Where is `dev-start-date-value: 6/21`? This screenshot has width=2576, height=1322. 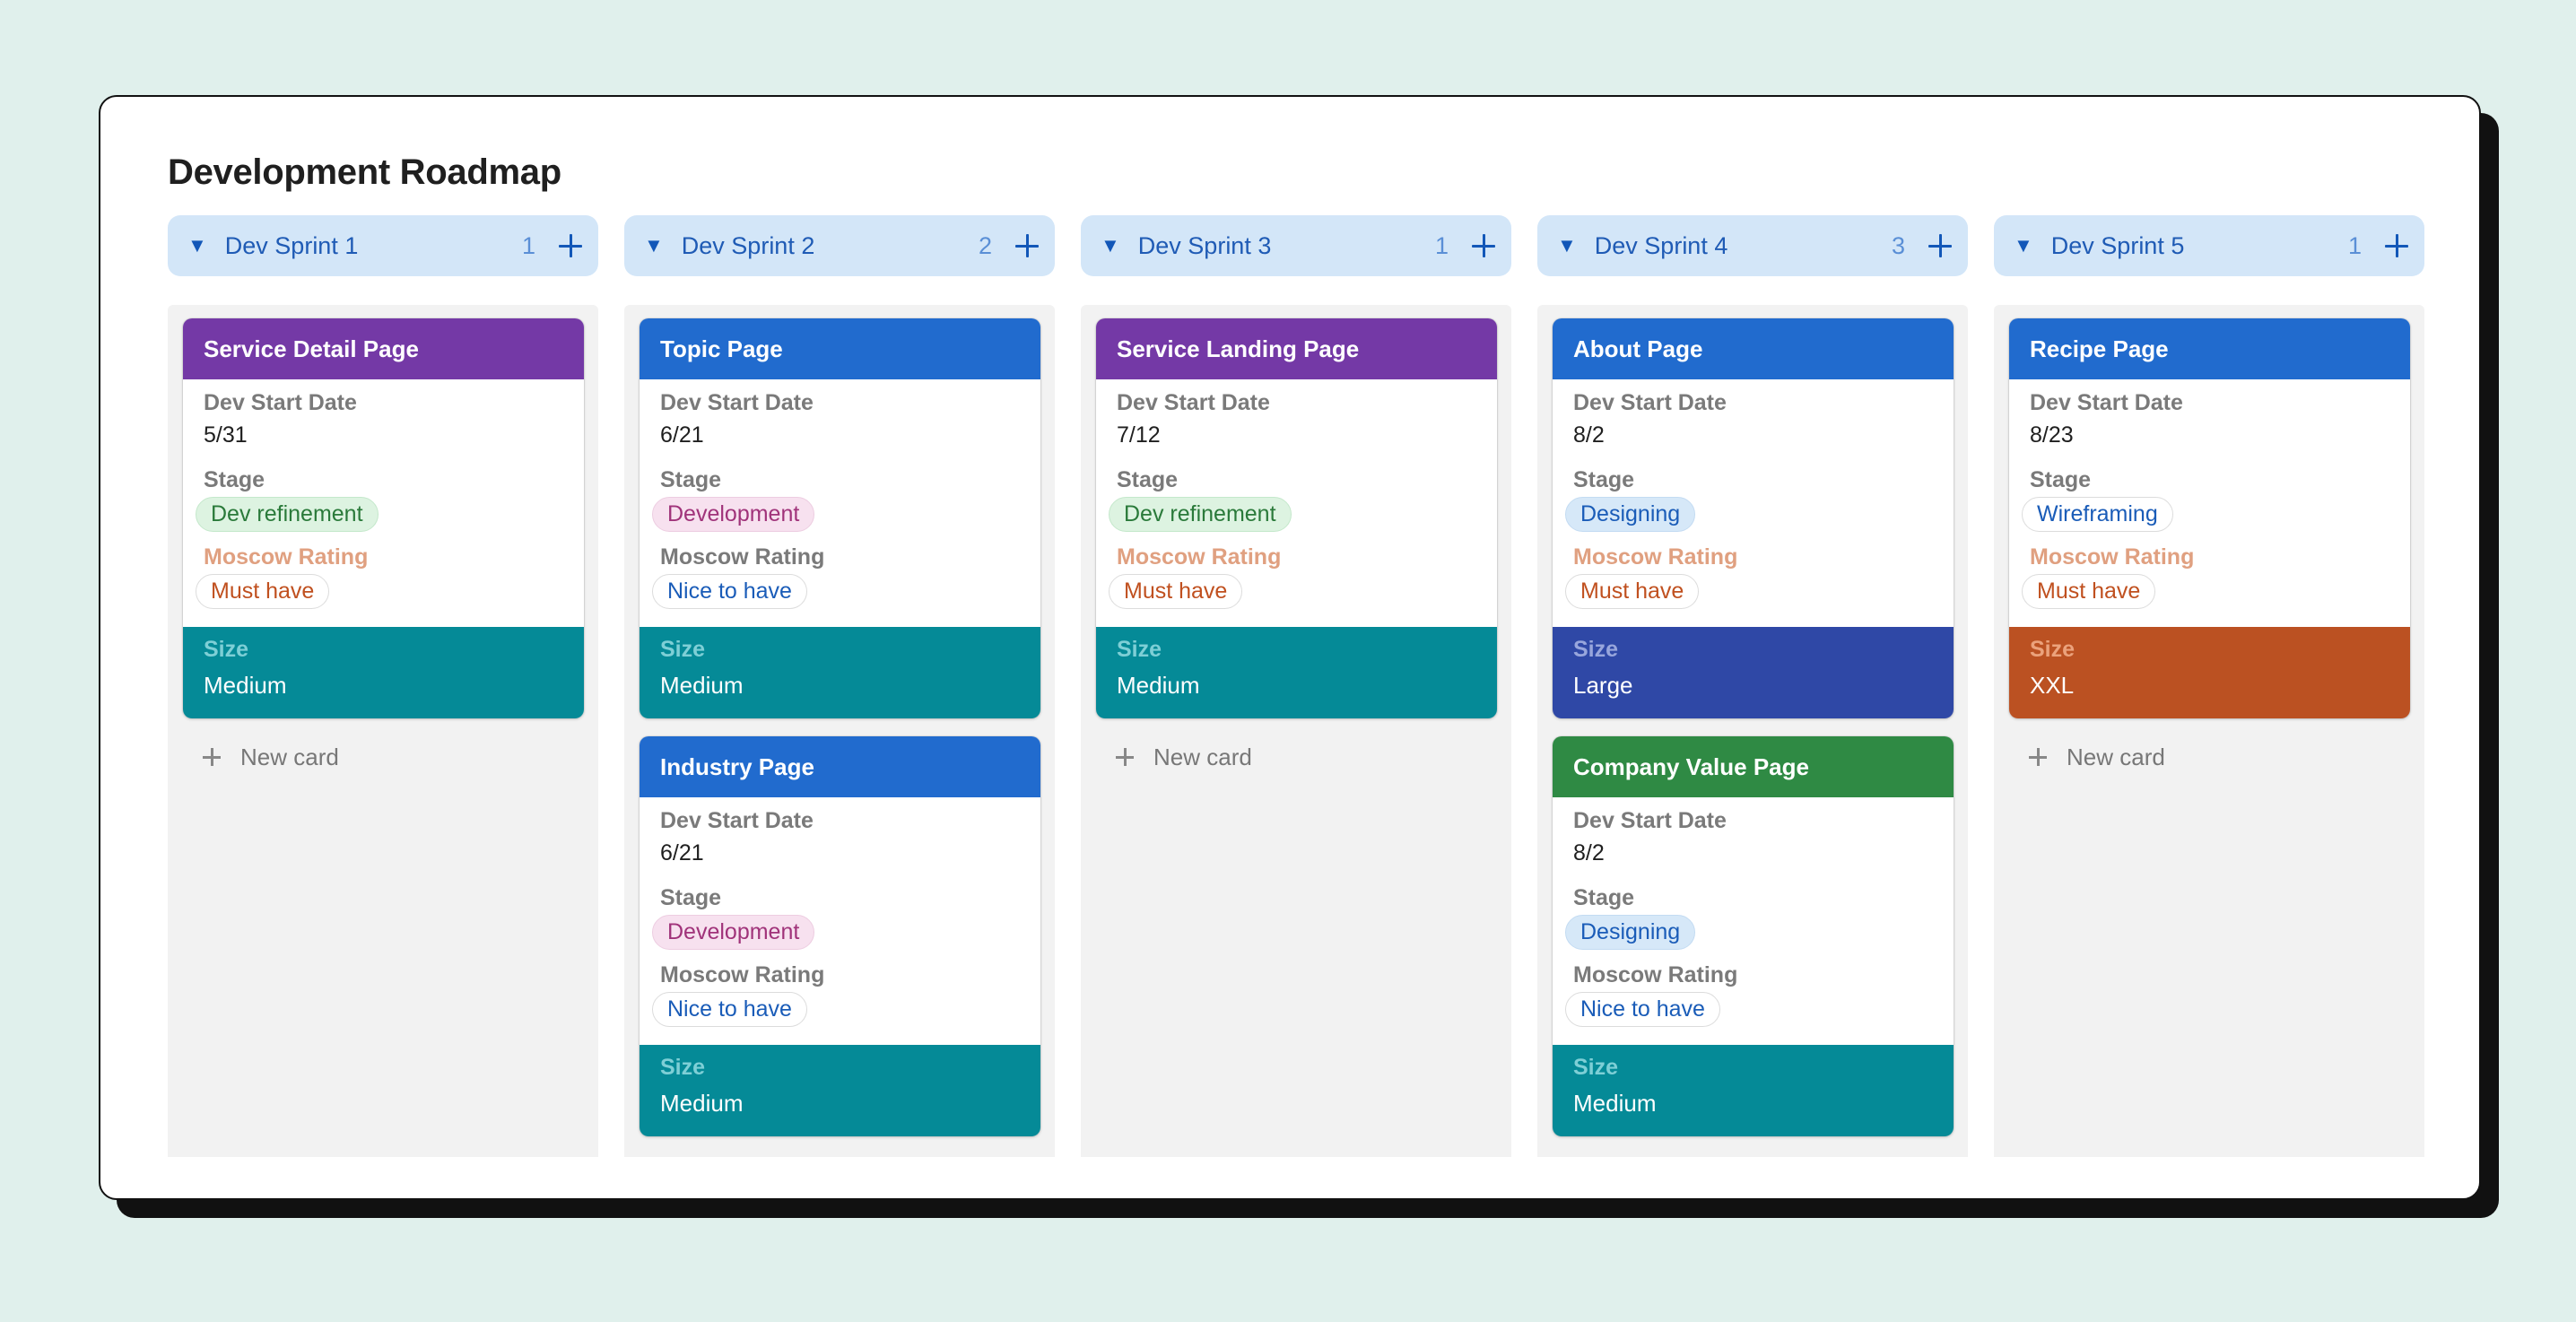 dev-start-date-value: 6/21 is located at coordinates (682, 435).